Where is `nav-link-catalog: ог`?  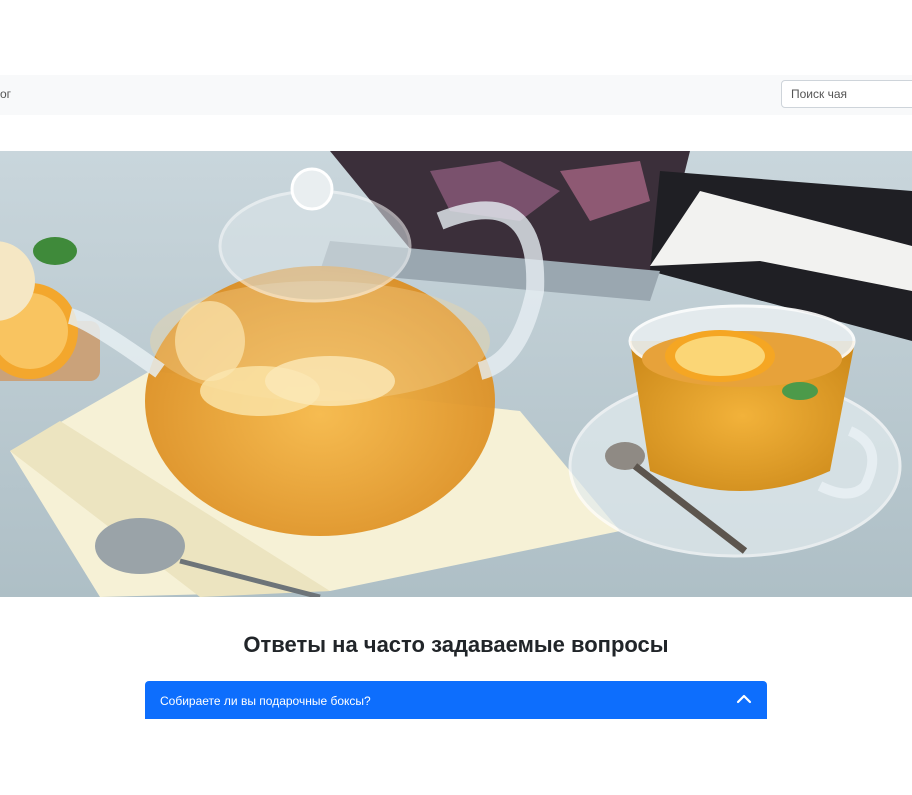 nav-link-catalog: ог is located at coordinates (5, 94).